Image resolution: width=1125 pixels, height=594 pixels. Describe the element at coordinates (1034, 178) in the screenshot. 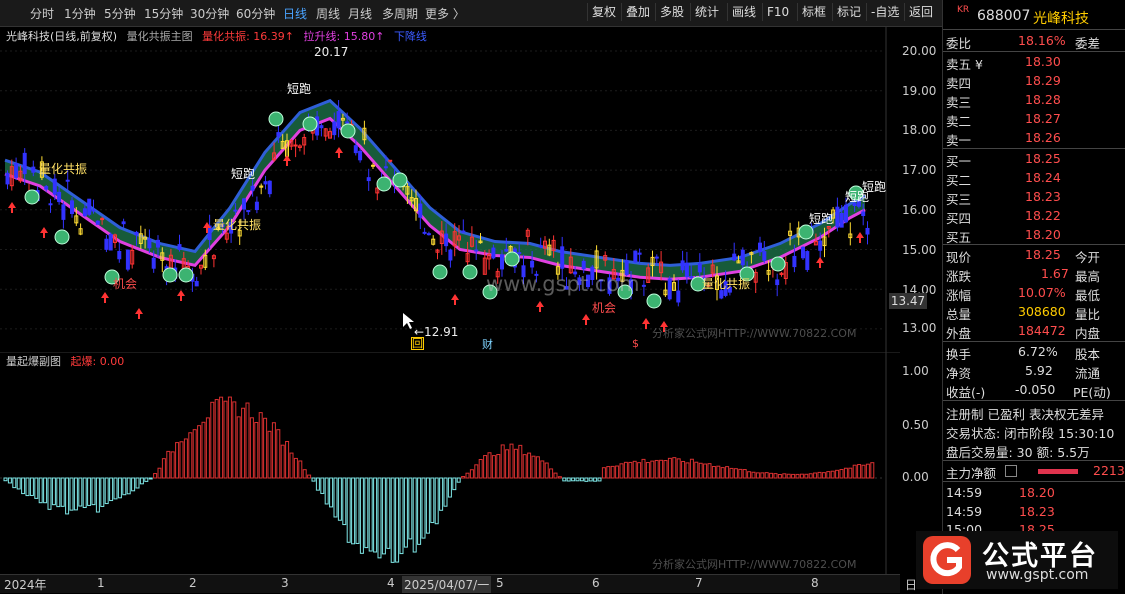

I see `bid-row: 买二 18.24` at that location.